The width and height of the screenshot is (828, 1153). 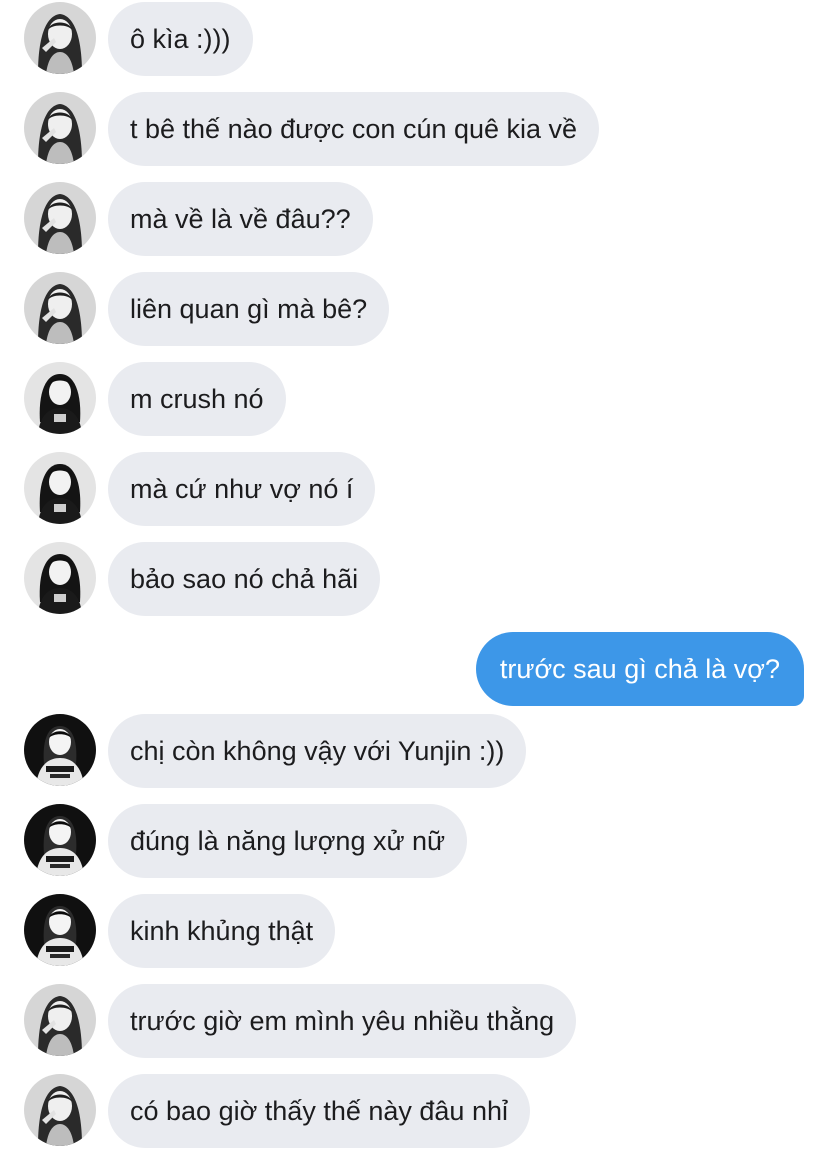 What do you see at coordinates (240, 219) in the screenshot?
I see `incoming-message-bubble: mà về là về đâu??` at bounding box center [240, 219].